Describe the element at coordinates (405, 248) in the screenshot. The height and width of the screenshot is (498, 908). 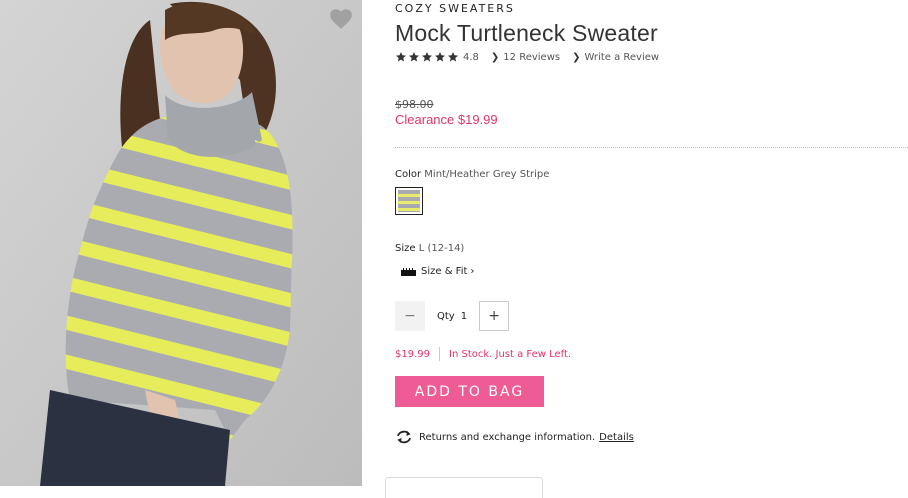
I see `size-label-text: Size` at that location.